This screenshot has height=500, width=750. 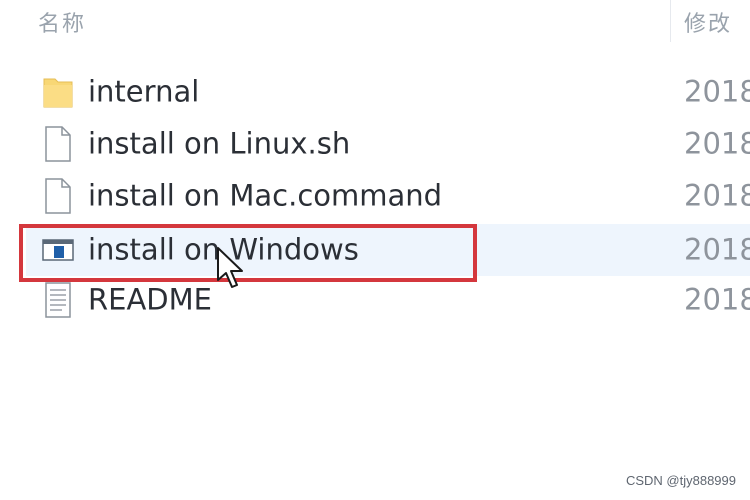 I want to click on mouse-cursor-icon, so click(x=230, y=267).